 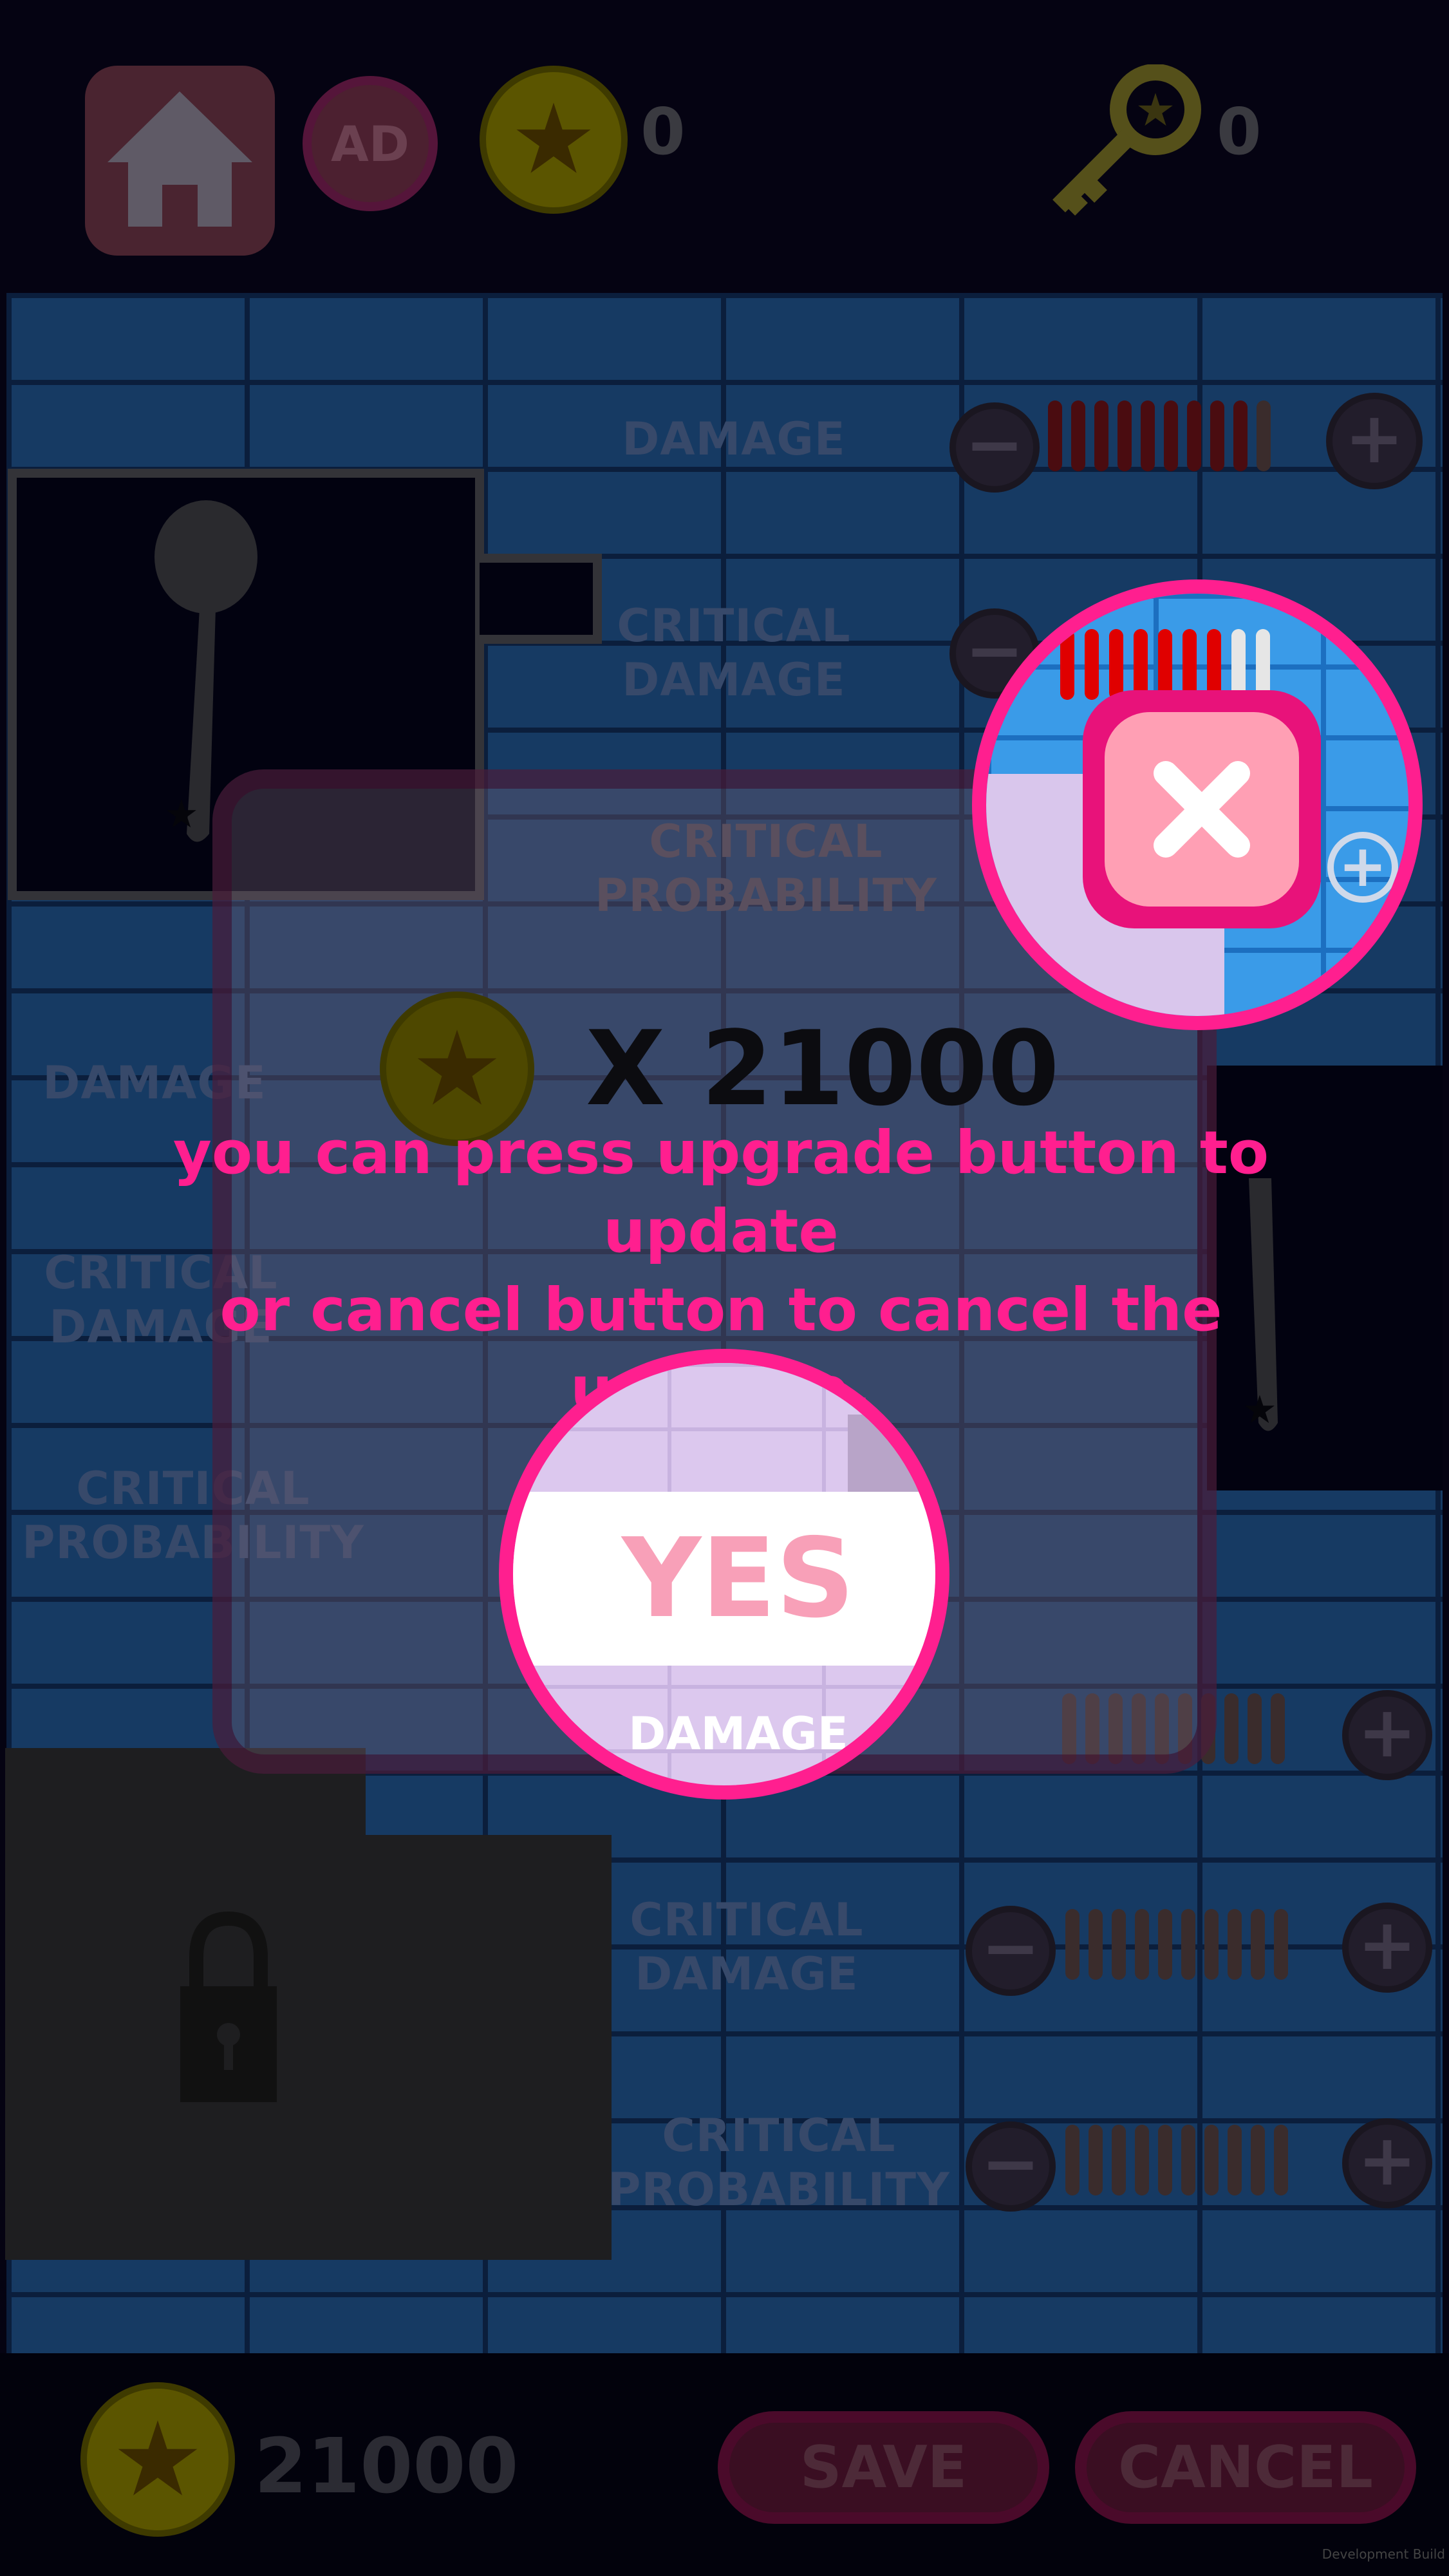 I want to click on home-button, so click(x=180, y=161).